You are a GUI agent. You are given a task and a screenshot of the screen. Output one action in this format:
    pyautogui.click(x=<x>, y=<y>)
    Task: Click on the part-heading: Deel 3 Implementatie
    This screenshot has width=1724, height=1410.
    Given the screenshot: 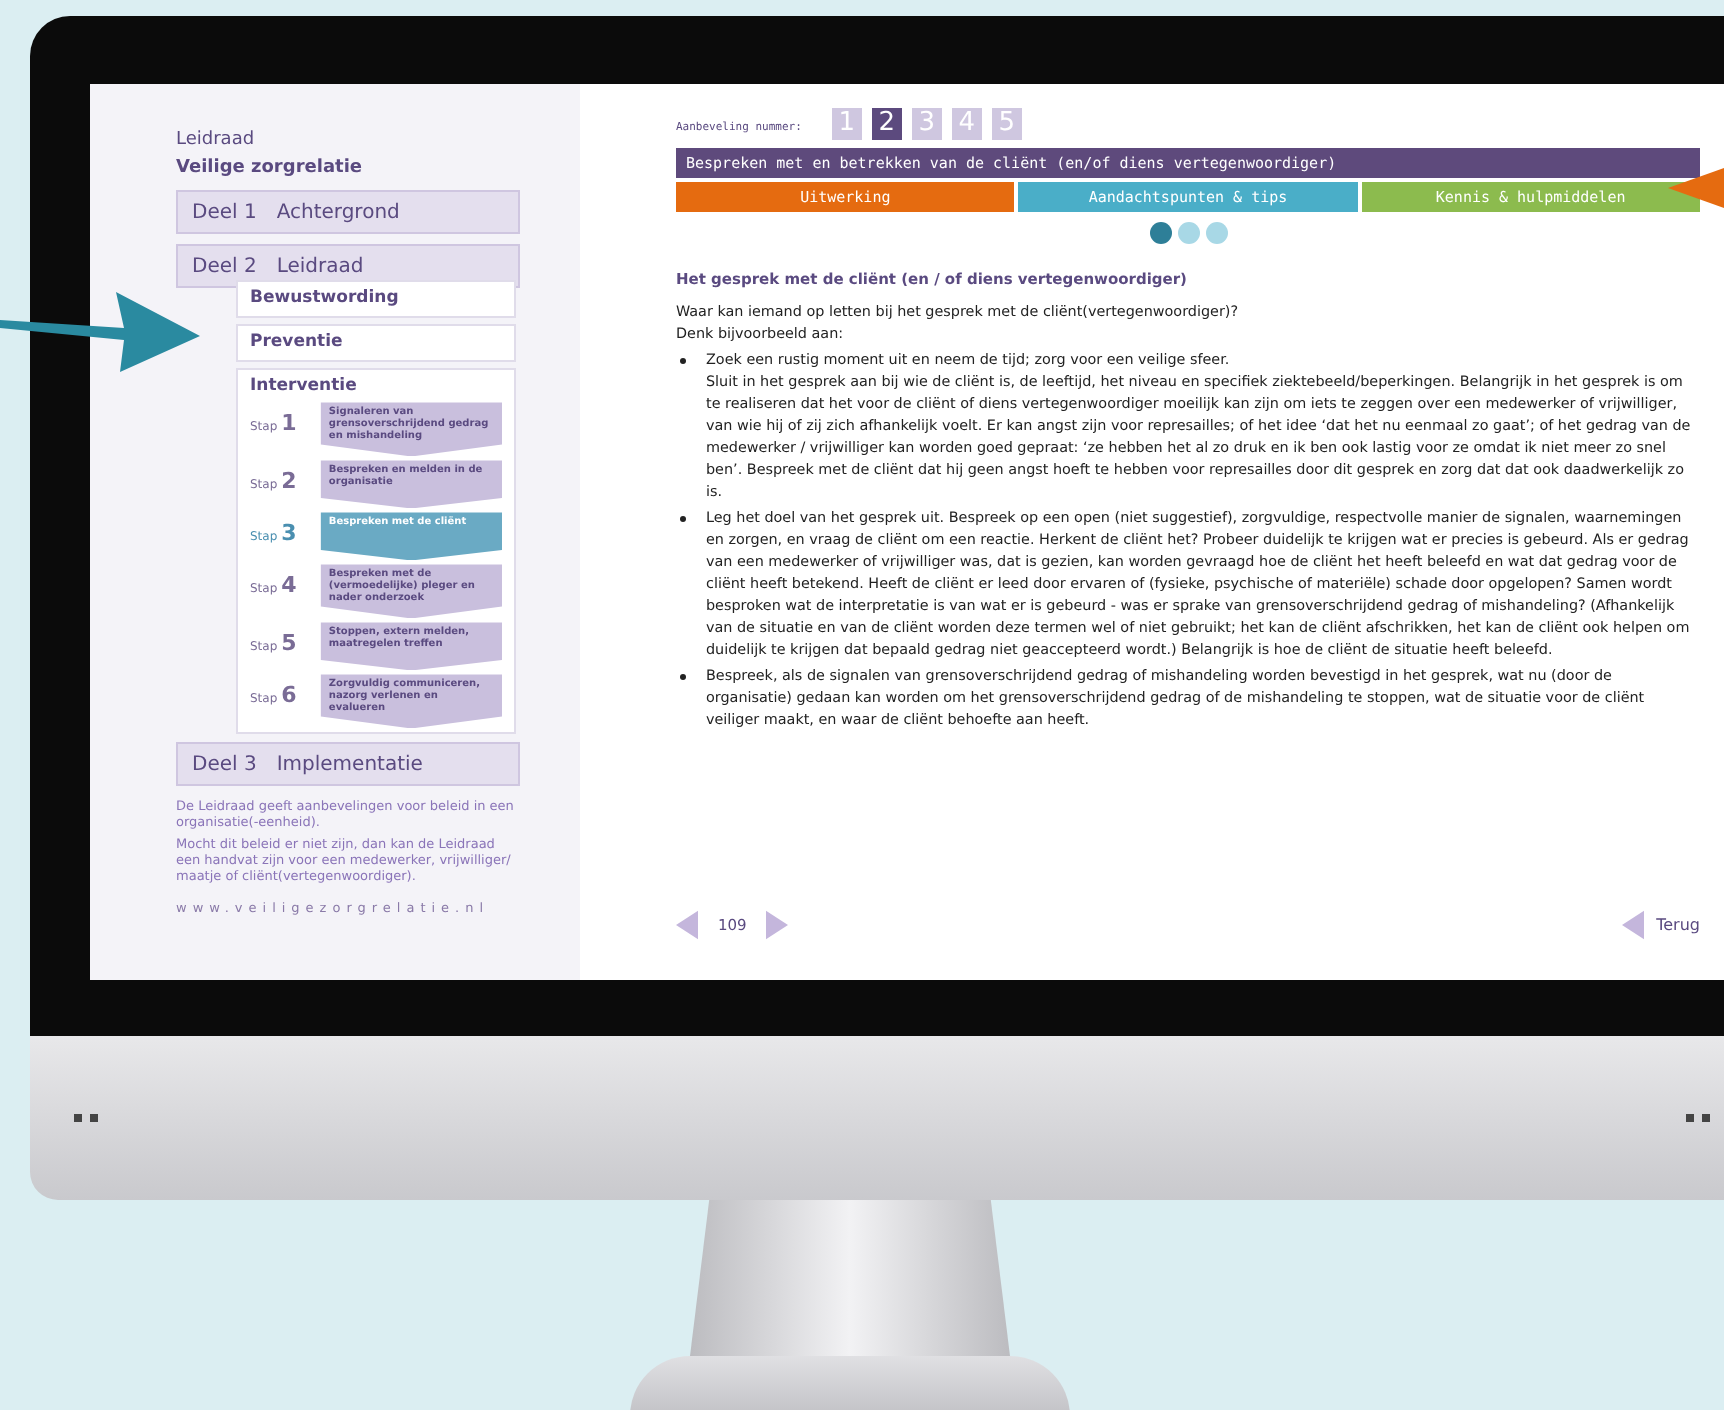 What is the action you would take?
    pyautogui.click(x=348, y=764)
    